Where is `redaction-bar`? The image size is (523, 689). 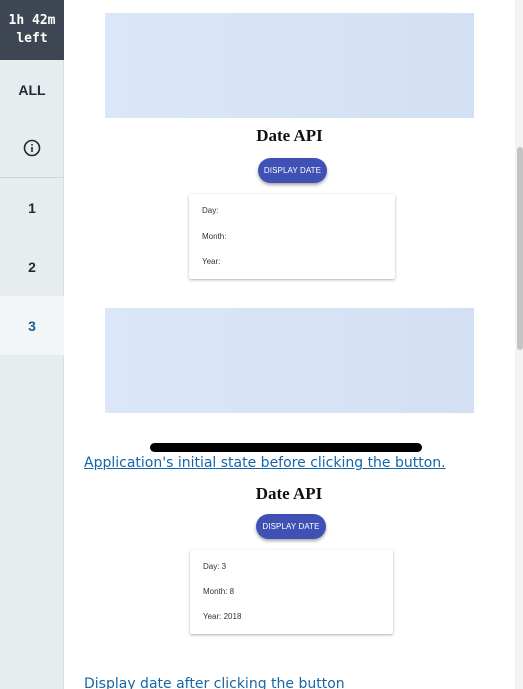 redaction-bar is located at coordinates (286, 447).